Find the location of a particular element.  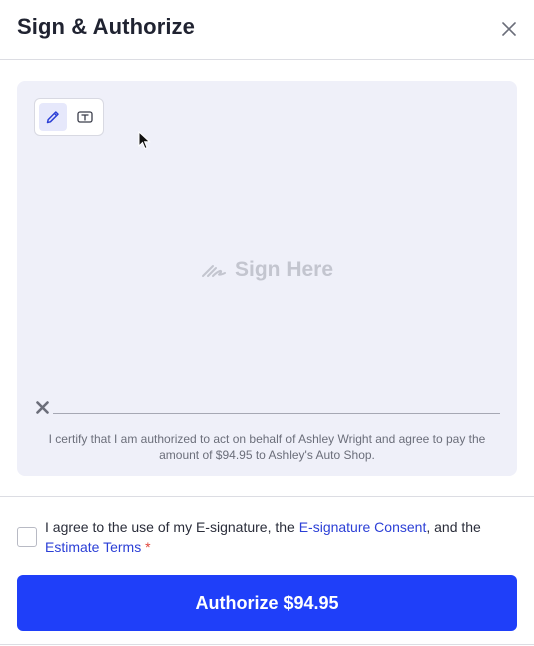

text-box-icon is located at coordinates (85, 117).